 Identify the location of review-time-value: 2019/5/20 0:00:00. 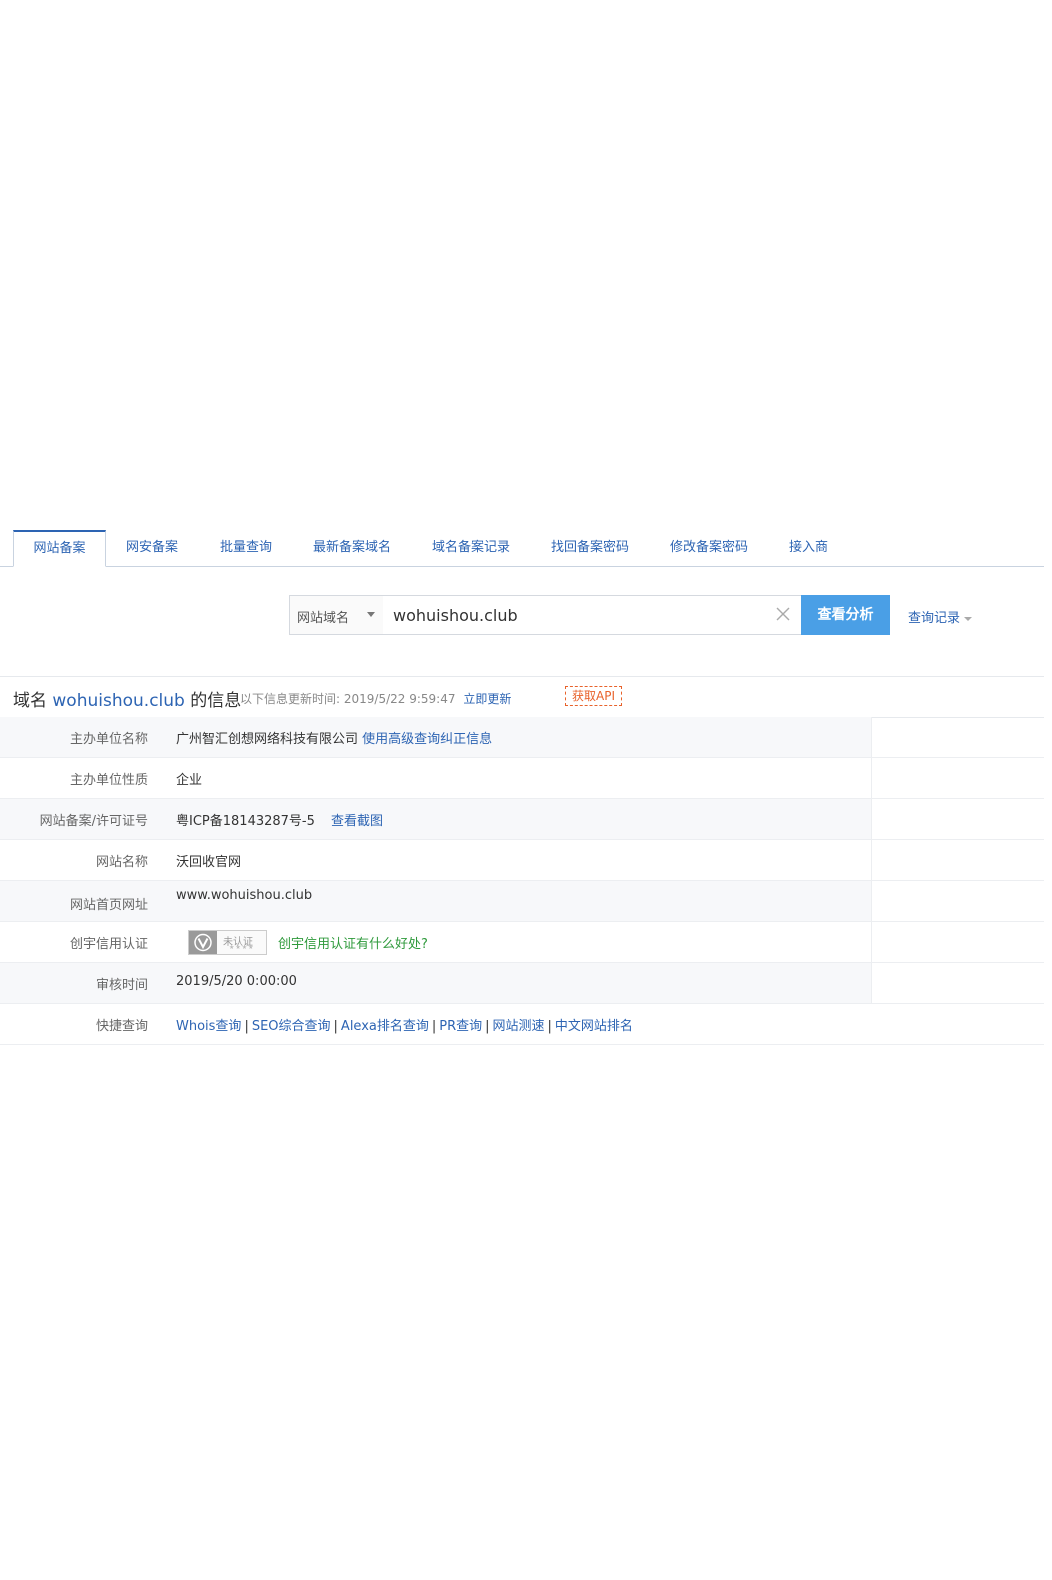
(236, 981).